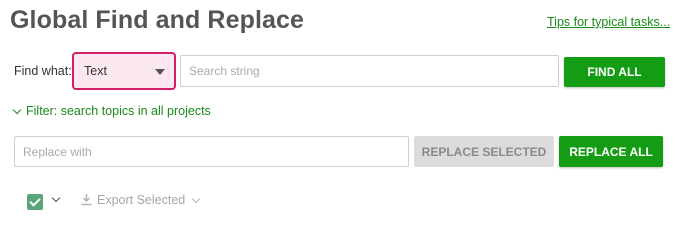 This screenshot has width=680, height=247. I want to click on replace-selected-button: REPLACE SELECTED, so click(484, 151).